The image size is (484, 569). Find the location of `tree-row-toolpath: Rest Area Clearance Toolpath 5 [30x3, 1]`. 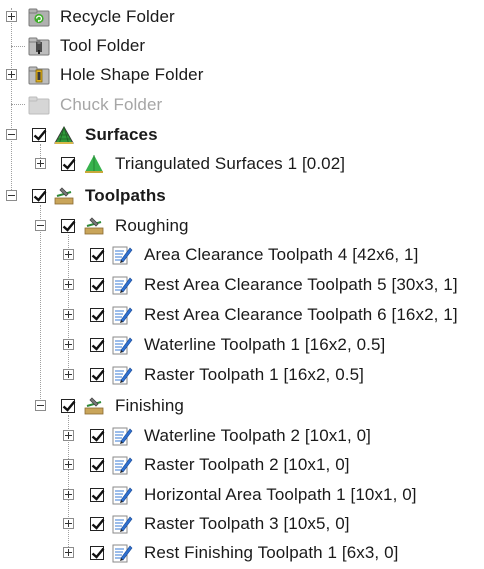

tree-row-toolpath: Rest Area Clearance Toolpath 5 [30x3, 1] is located at coordinates (242, 285).